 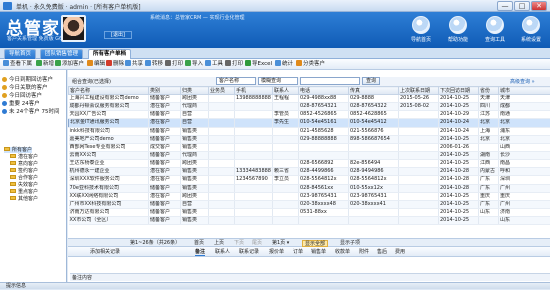 I want to click on column-header: 联系人, so click(x=286, y=91).